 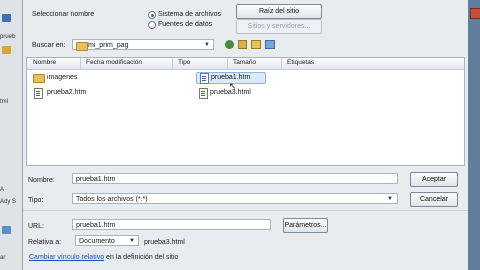 What do you see at coordinates (171, 224) in the screenshot?
I see `url-field: prueba1.htm` at bounding box center [171, 224].